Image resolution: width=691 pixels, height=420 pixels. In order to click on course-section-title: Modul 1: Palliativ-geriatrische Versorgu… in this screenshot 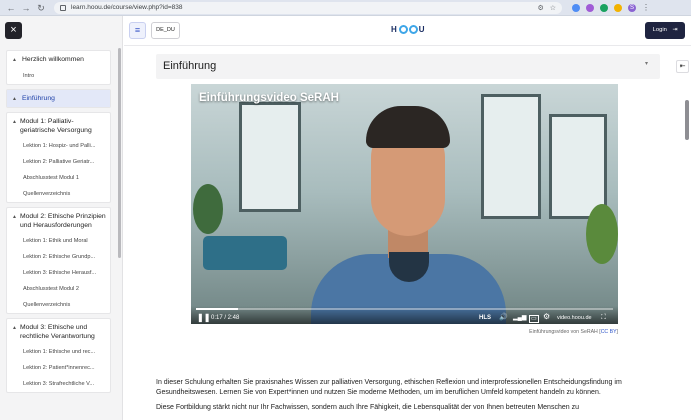, I will do `click(55, 126)`.